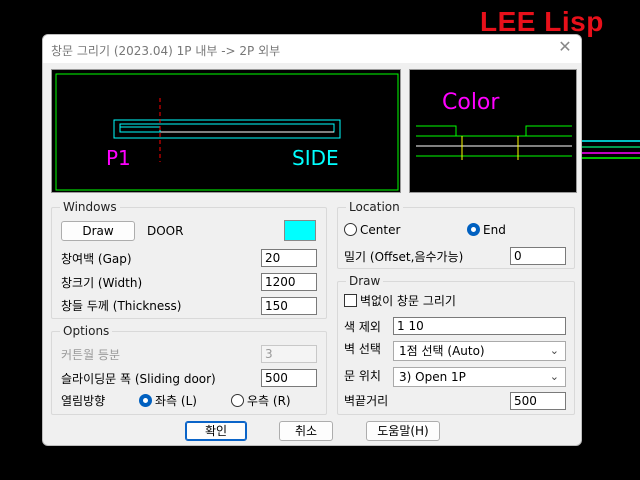 The image size is (640, 480). What do you see at coordinates (96, 259) in the screenshot?
I see `gap-label: 창여백 (Gap)` at bounding box center [96, 259].